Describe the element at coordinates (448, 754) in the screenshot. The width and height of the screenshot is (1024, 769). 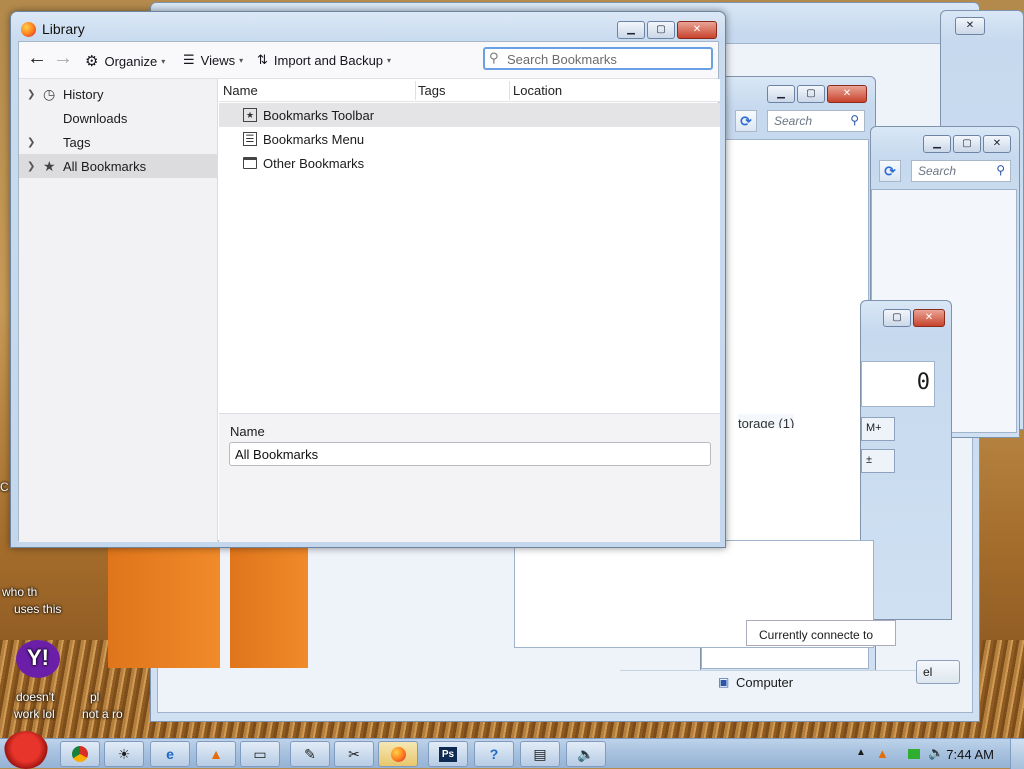
I see `photoshop-icon: Ps` at that location.